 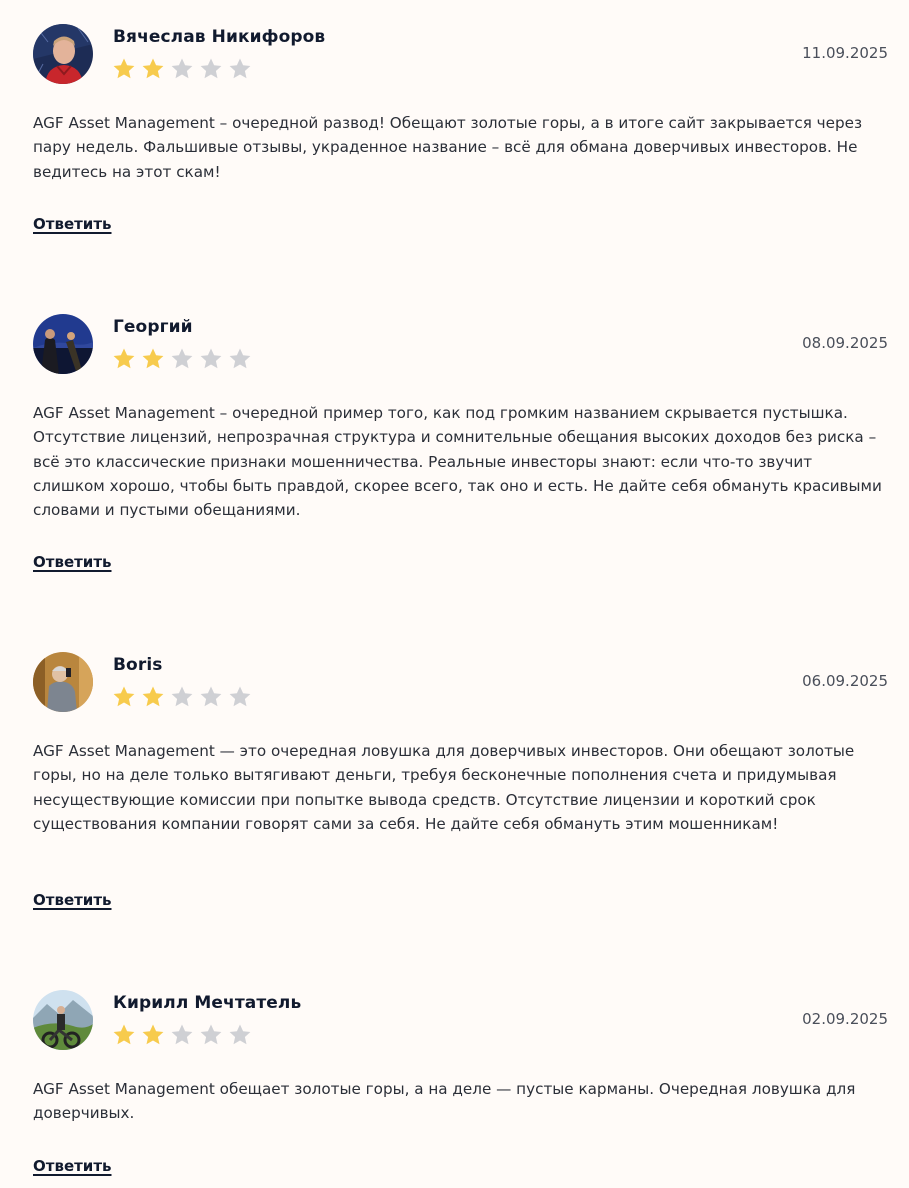 What do you see at coordinates (219, 37) in the screenshot?
I see `review-author: Вячеслав Никифоров` at bounding box center [219, 37].